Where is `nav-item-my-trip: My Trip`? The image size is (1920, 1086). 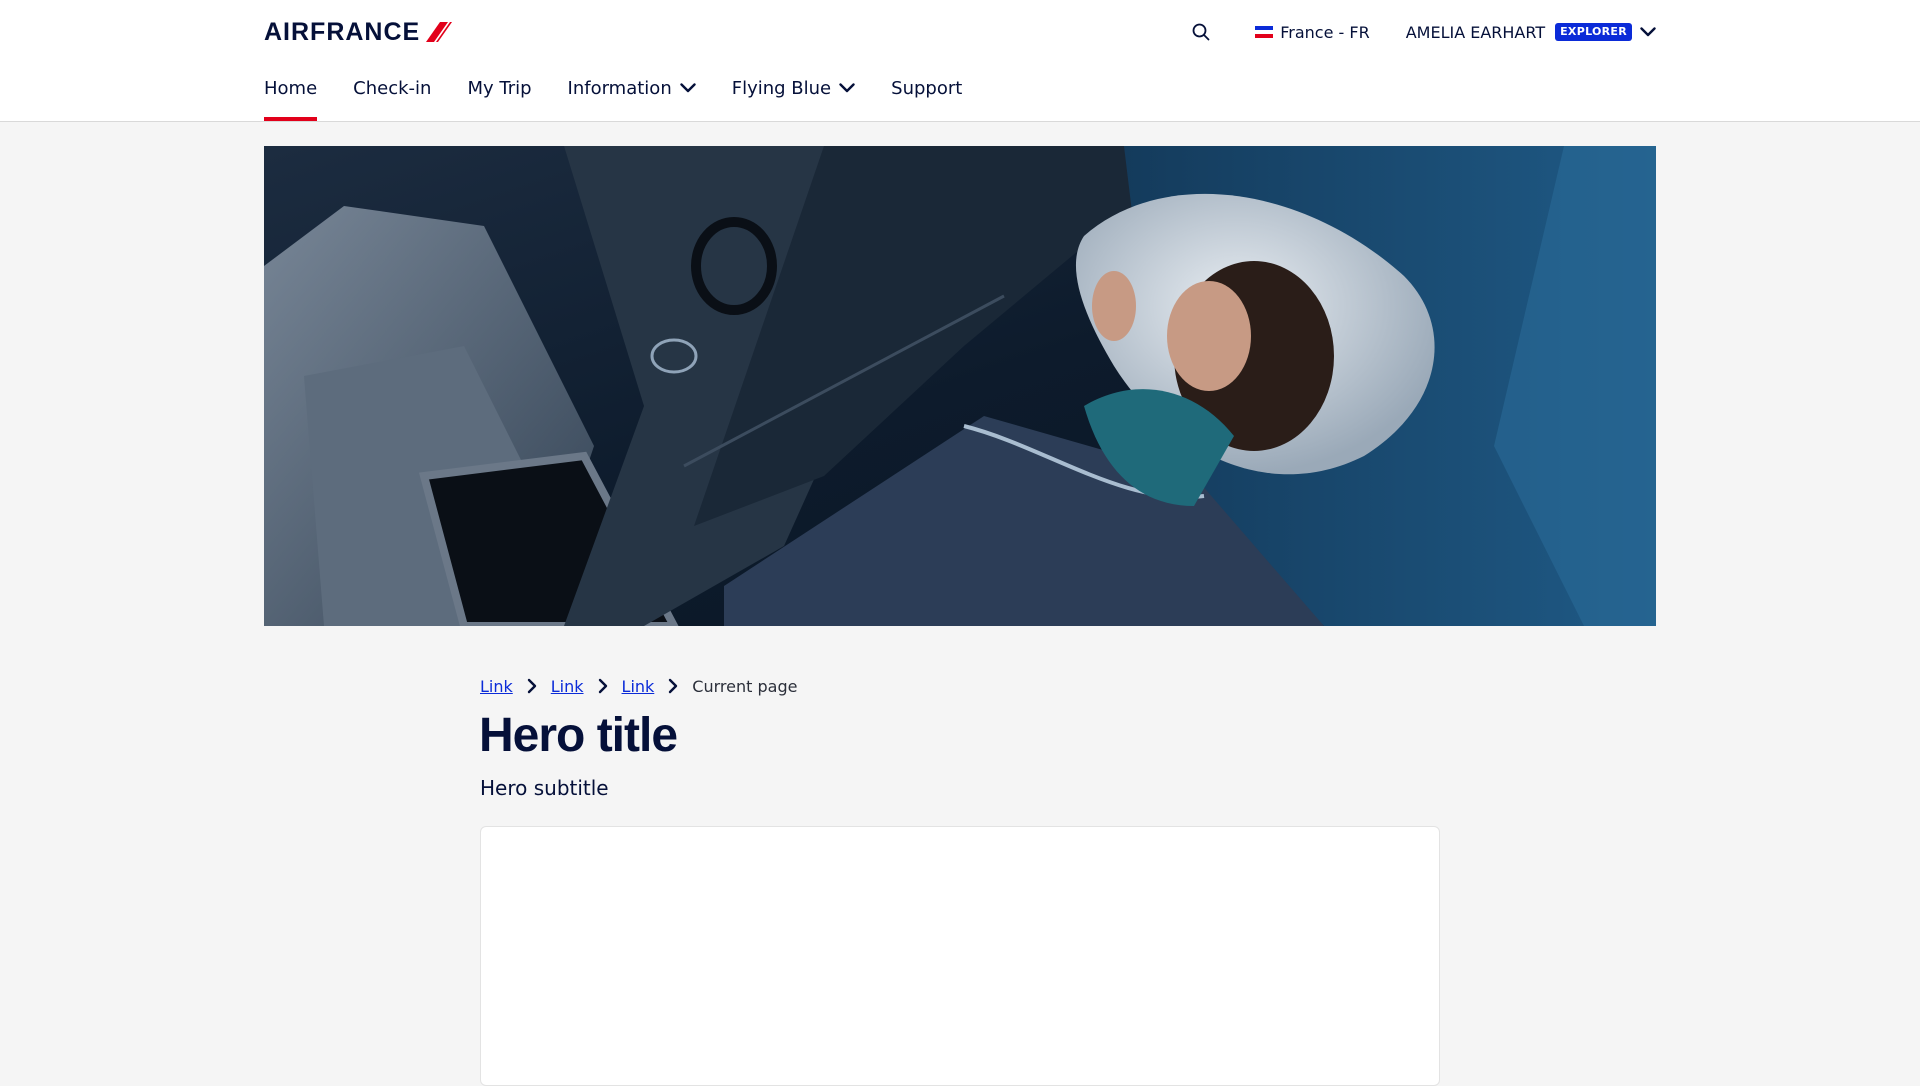
nav-item-my-trip: My Trip is located at coordinates (499, 88).